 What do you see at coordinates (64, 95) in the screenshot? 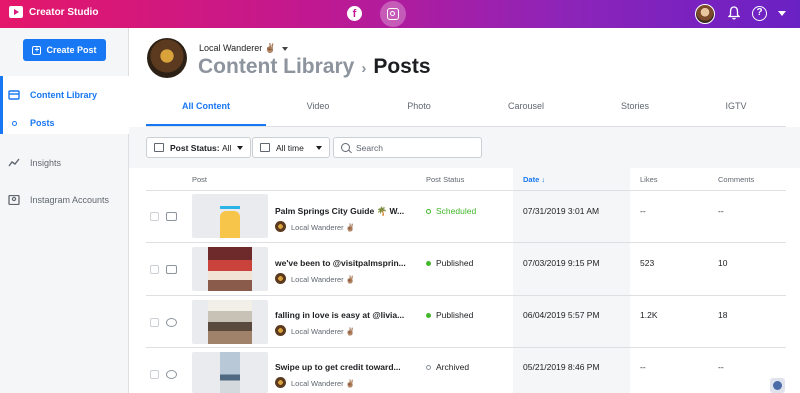
I see `sidebar-item-label: Content Library` at bounding box center [64, 95].